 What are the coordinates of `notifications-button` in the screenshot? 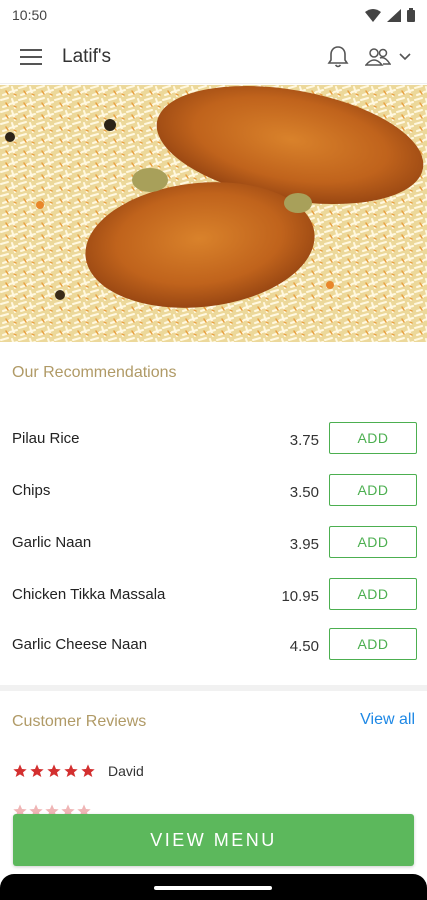 It's located at (338, 57).